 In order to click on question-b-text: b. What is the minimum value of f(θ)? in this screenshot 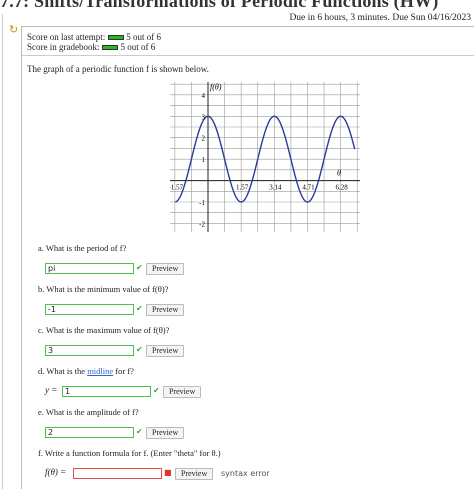, I will do `click(103, 289)`.